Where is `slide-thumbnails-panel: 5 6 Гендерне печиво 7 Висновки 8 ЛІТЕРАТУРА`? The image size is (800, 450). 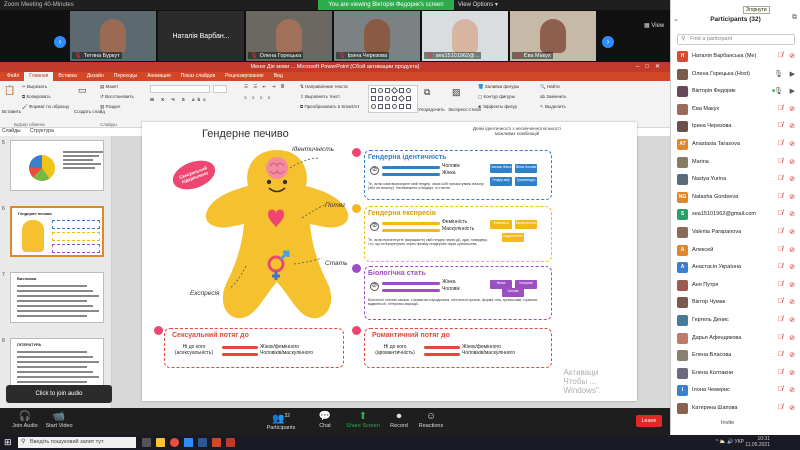
slide-thumbnails-panel: 5 6 Гендерне печиво 7 Висновки 8 ЛІТЕРАТУРА is located at coordinates (56, 272).